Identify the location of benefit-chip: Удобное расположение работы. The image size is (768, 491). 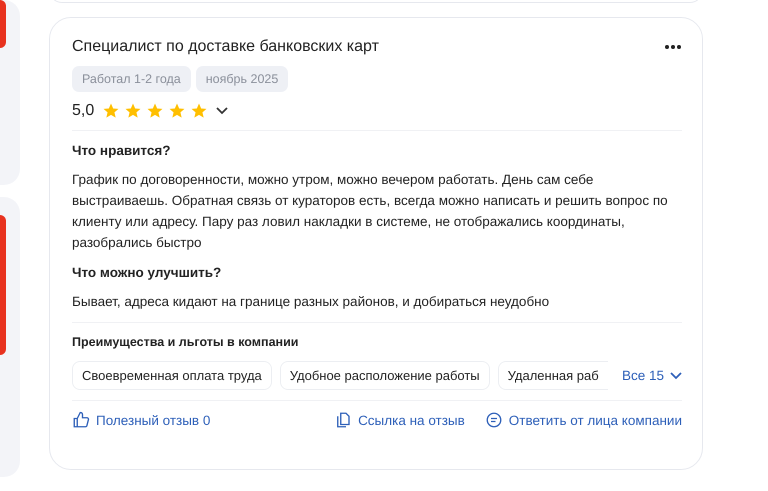
(385, 375).